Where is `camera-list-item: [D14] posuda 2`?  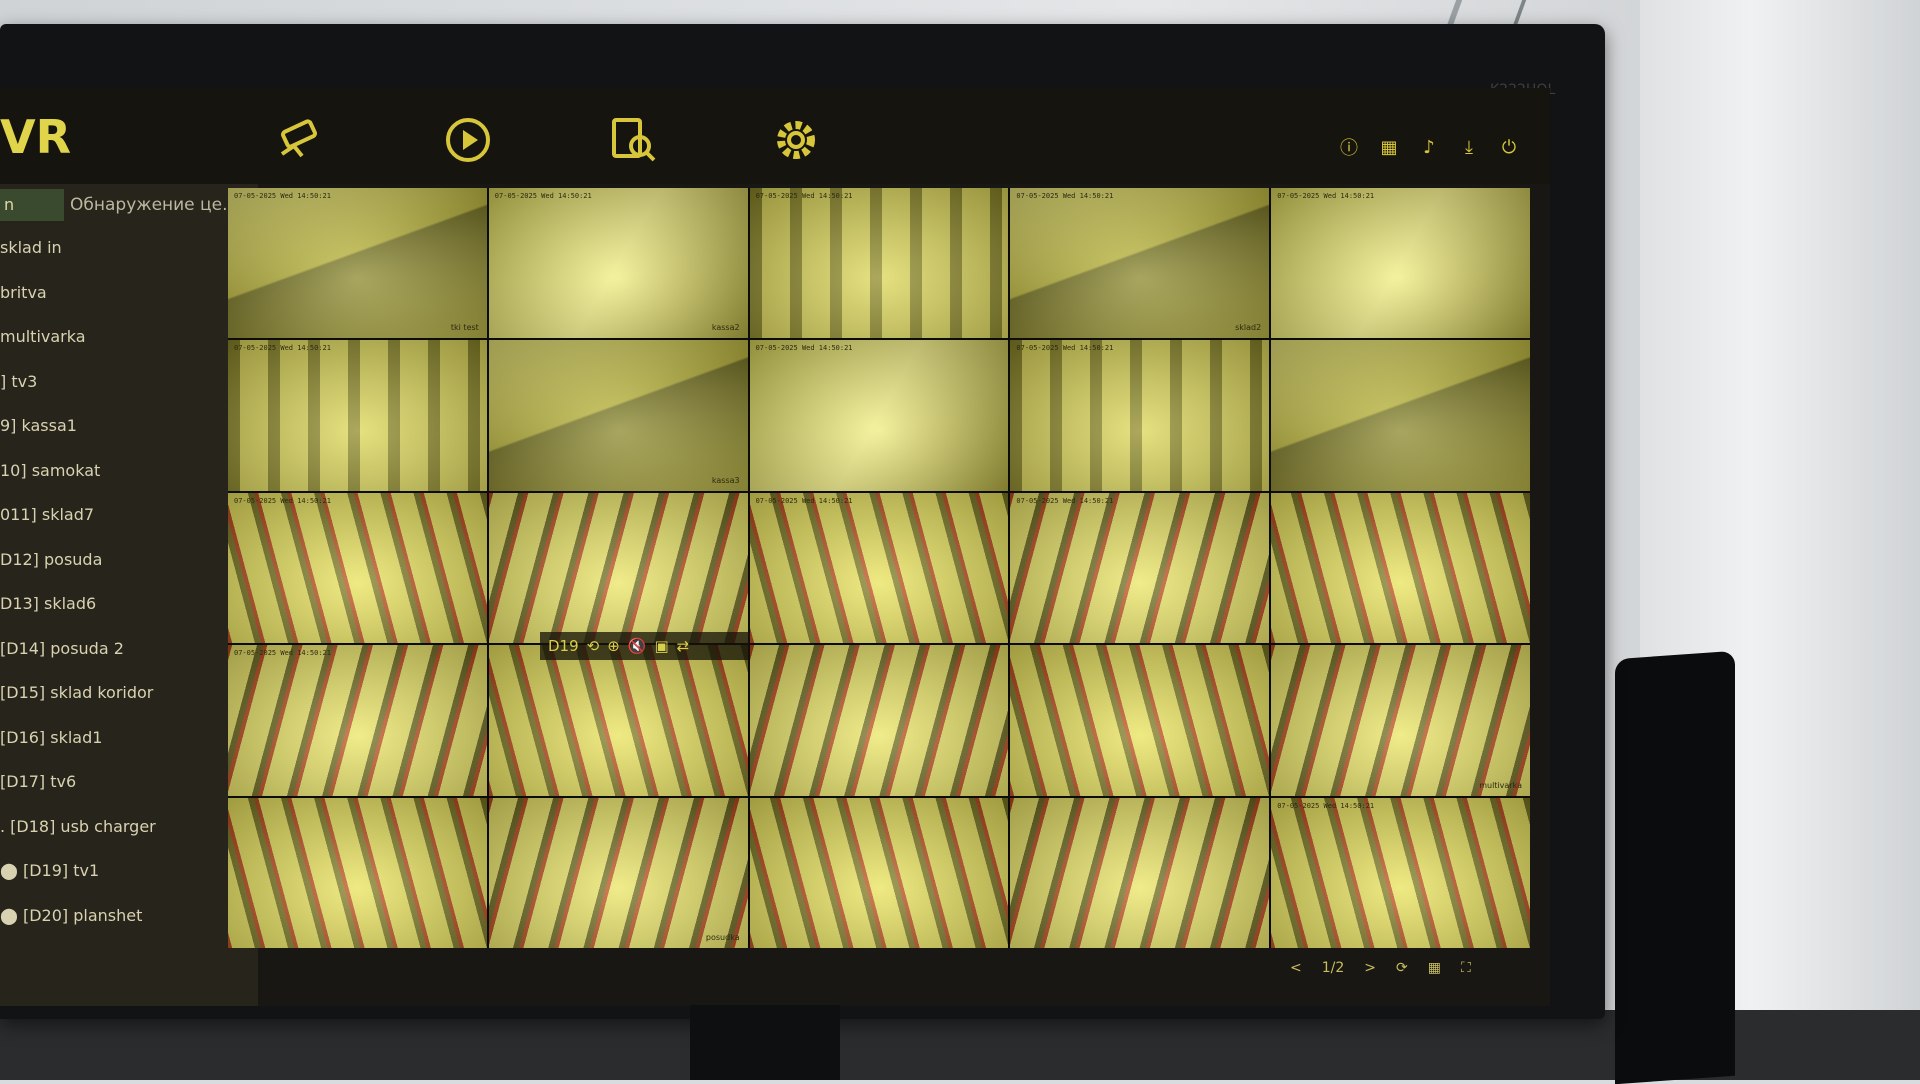 camera-list-item: [D14] posuda 2 is located at coordinates (129, 649).